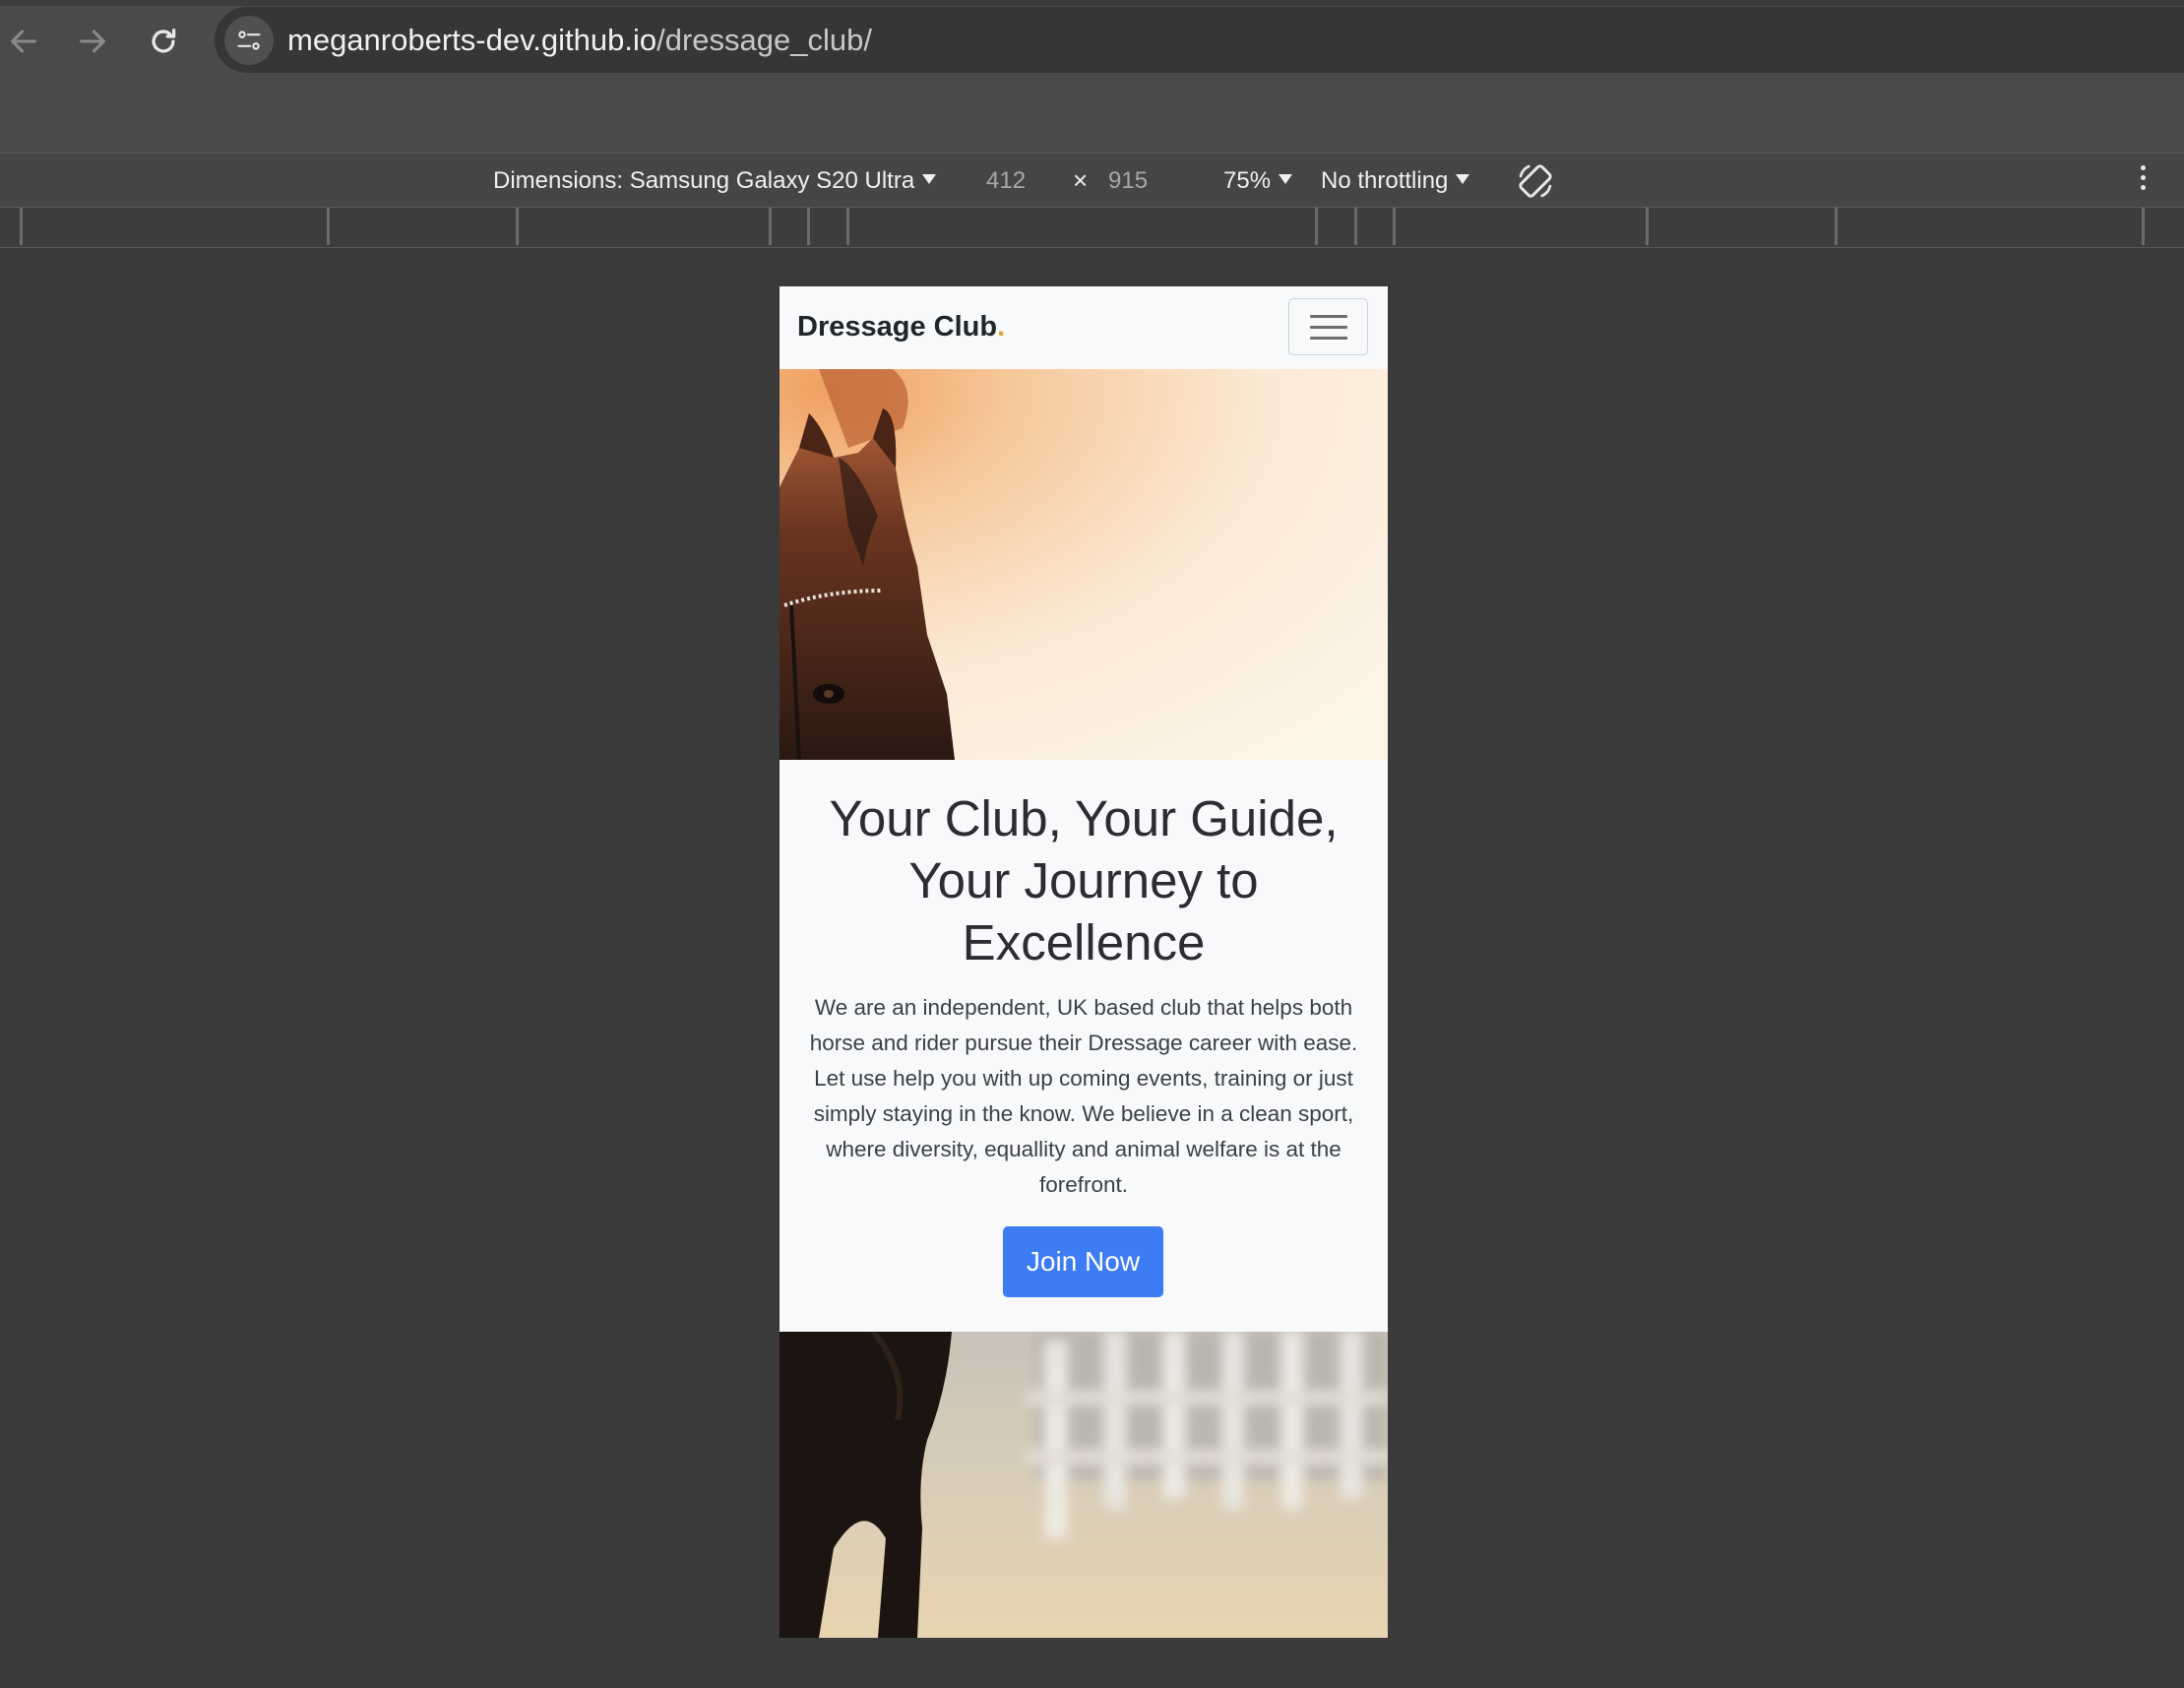  Describe the element at coordinates (1084, 327) in the screenshot. I see `site-navbar: Dressage Club.` at that location.